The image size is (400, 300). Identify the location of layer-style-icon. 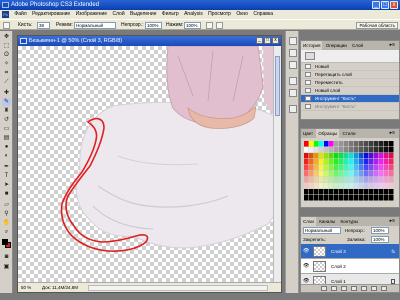
(334, 288).